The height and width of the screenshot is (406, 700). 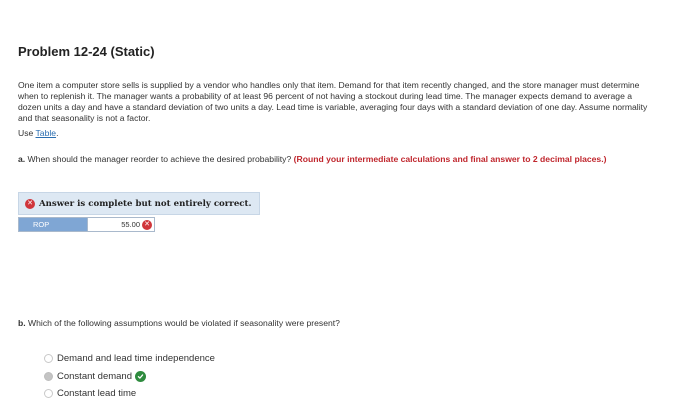 What do you see at coordinates (86, 51) in the screenshot?
I see `problem-title: Problem 12-24 (Static)` at bounding box center [86, 51].